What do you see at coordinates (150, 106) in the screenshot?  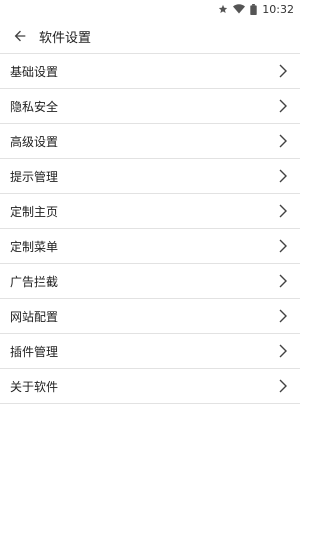 I see `settings-item-privacy: 隐私安全` at bounding box center [150, 106].